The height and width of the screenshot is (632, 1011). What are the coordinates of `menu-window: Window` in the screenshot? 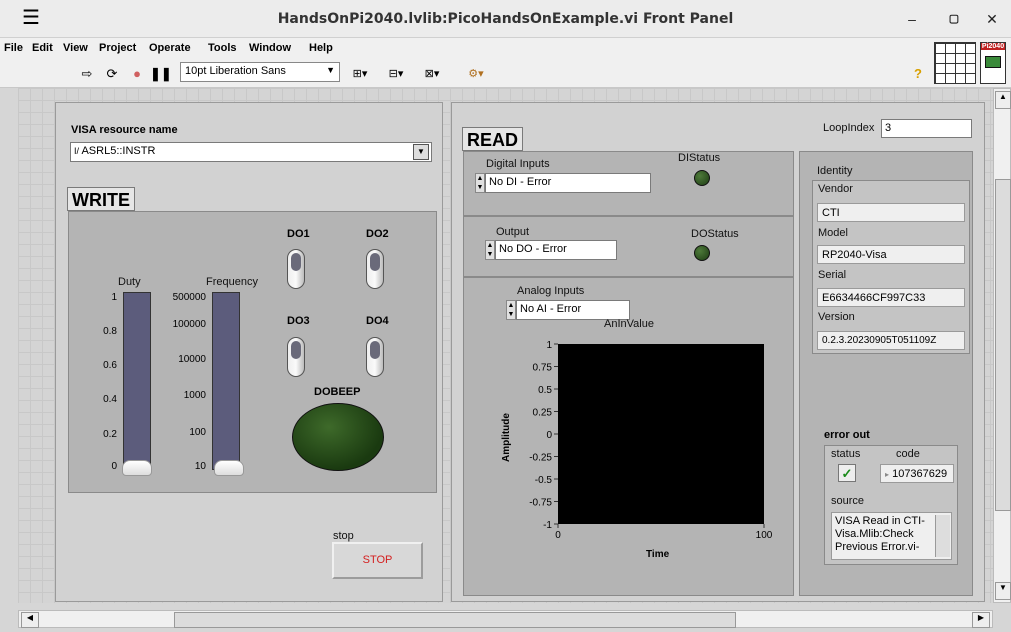 It's located at (270, 48).